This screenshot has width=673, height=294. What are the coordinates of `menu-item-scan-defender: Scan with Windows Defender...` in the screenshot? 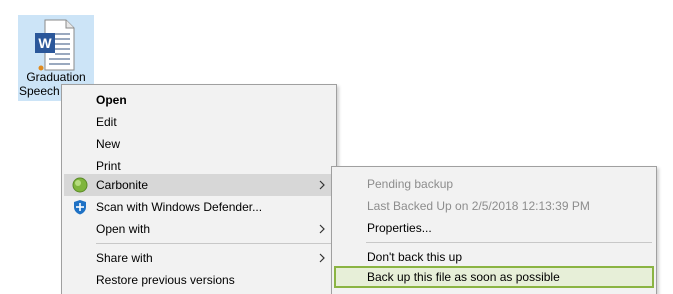 It's located at (199, 207).